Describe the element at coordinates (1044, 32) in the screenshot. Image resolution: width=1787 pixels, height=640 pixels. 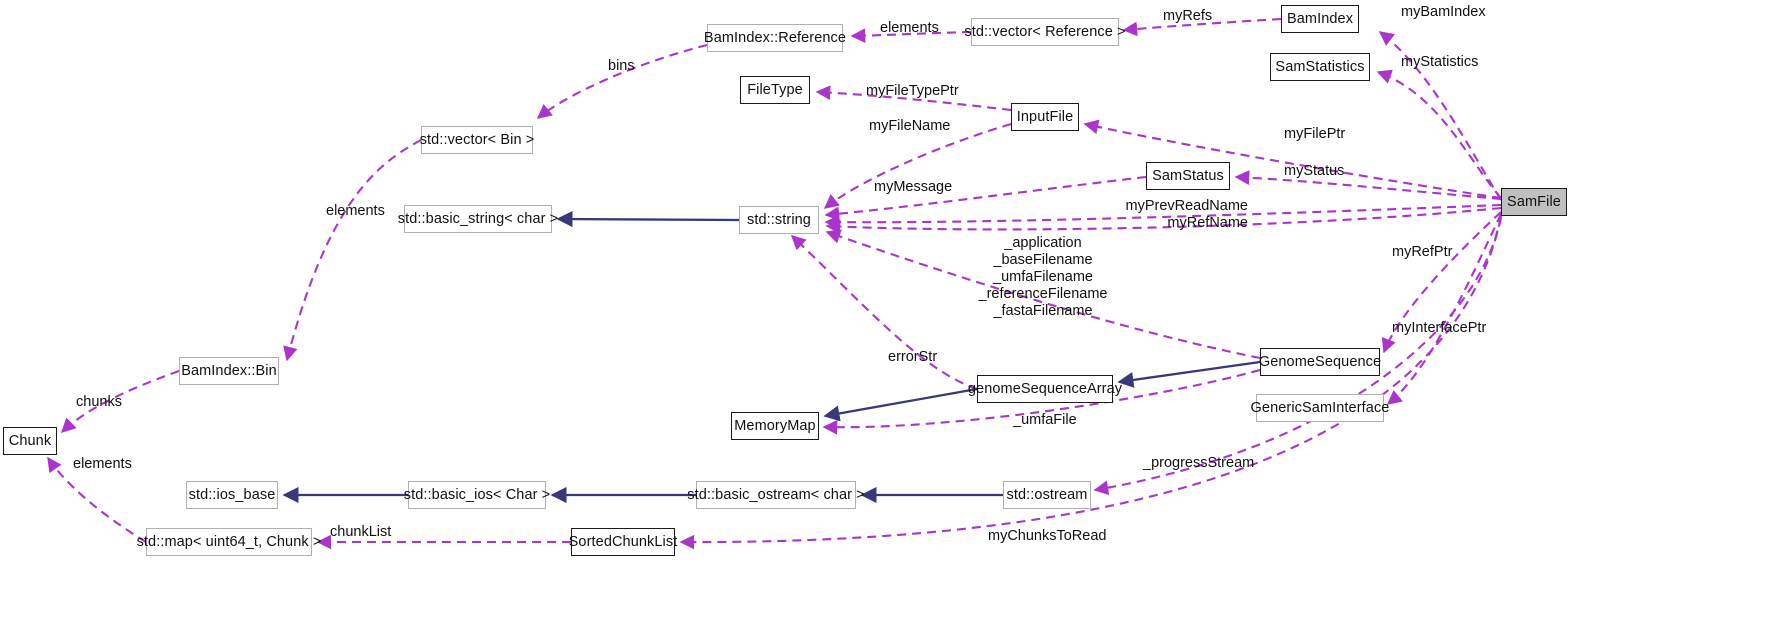
I see `node-vector-reference: std::vector< Reference >` at that location.